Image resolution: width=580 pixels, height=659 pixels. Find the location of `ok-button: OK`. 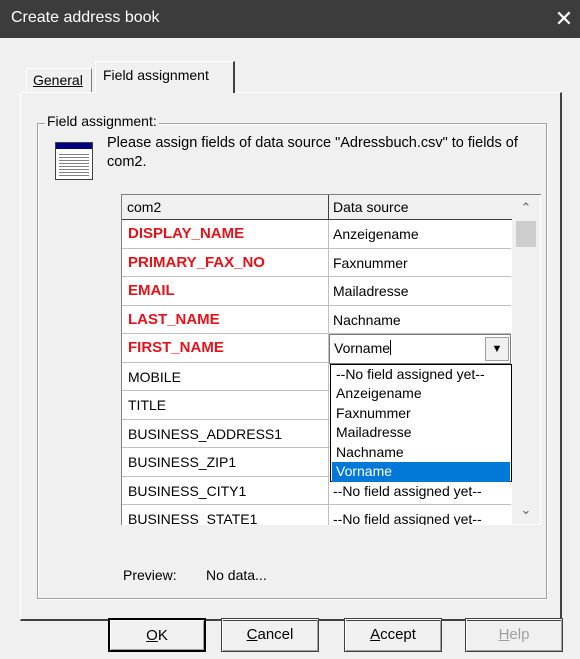

ok-button: OK is located at coordinates (157, 635).